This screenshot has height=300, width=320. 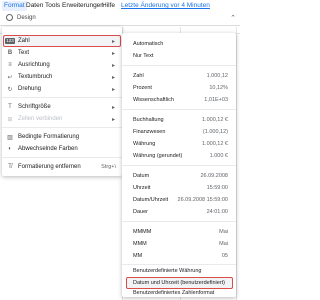 What do you see at coordinates (165, 6) in the screenshot?
I see `last-edit-link: Letzte Änderung vor 4 Minuten` at bounding box center [165, 6].